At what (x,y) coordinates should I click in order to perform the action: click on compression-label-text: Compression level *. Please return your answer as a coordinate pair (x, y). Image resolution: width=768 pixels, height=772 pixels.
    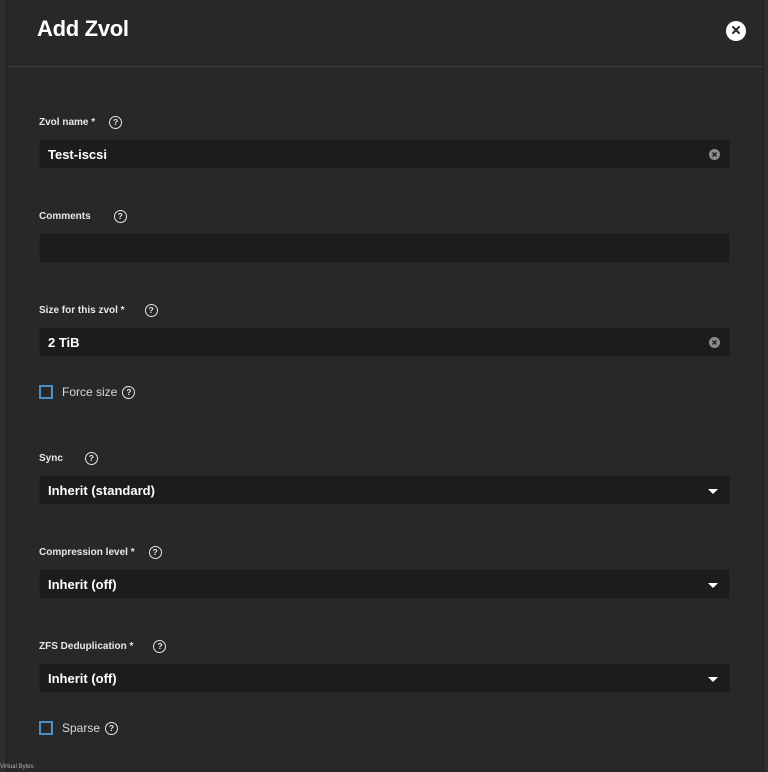
    Looking at the image, I should click on (87, 552).